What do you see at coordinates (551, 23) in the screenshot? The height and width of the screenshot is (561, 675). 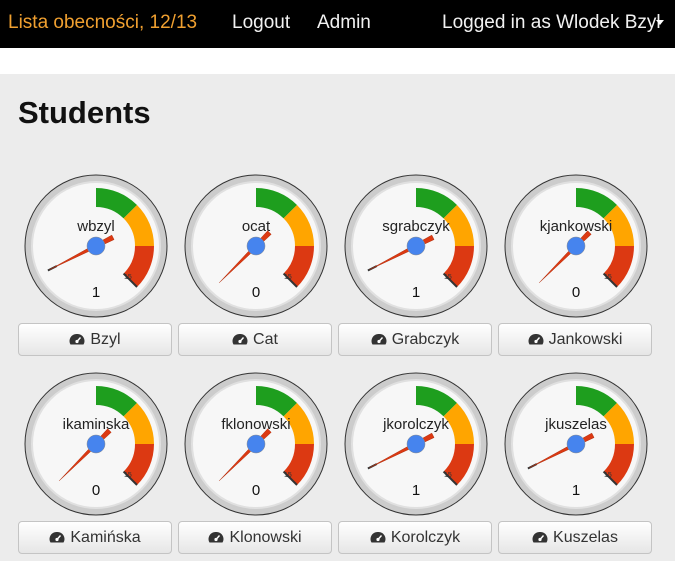 I see `user-menu: Logged in as Wlodek Bzyl` at bounding box center [551, 23].